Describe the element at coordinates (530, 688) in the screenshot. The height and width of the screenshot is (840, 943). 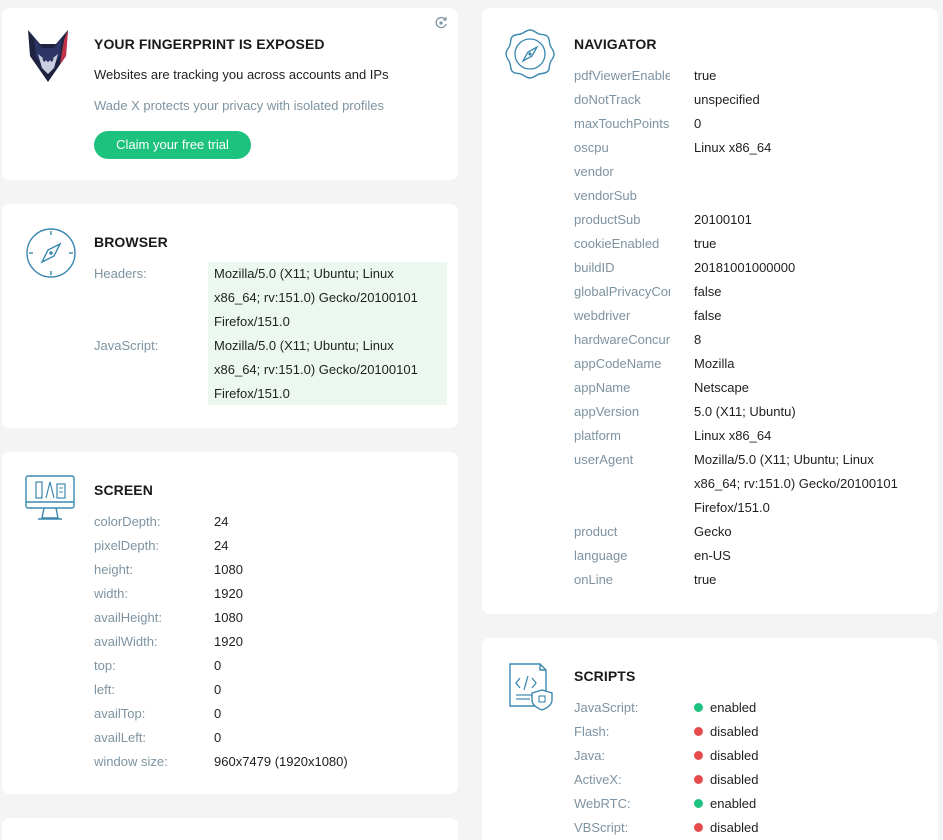
I see `script-document-icon` at that location.